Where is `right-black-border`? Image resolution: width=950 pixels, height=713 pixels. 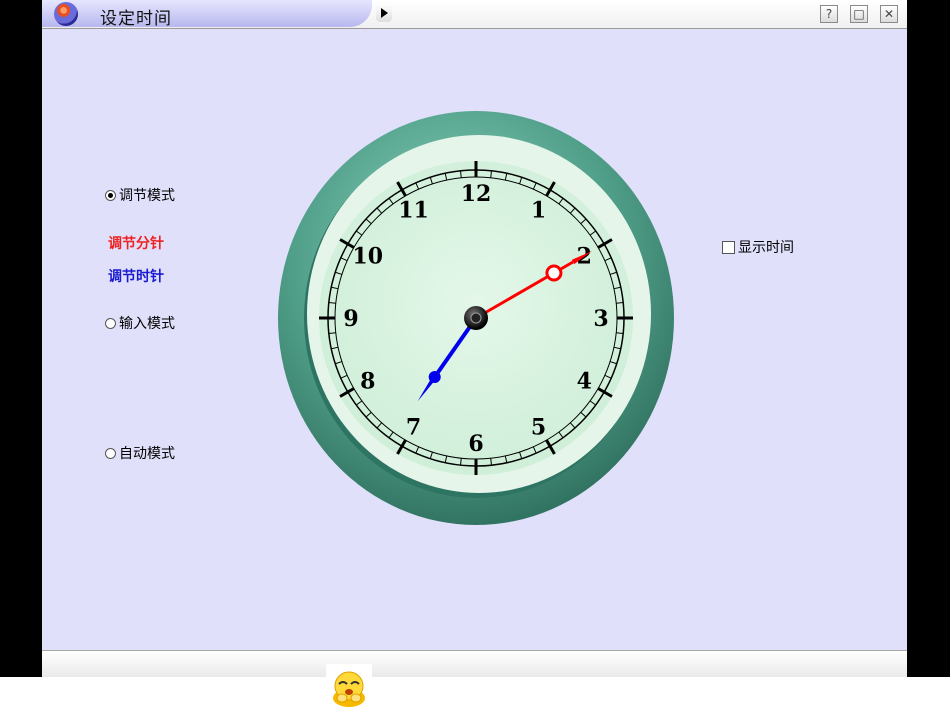 right-black-border is located at coordinates (928, 338).